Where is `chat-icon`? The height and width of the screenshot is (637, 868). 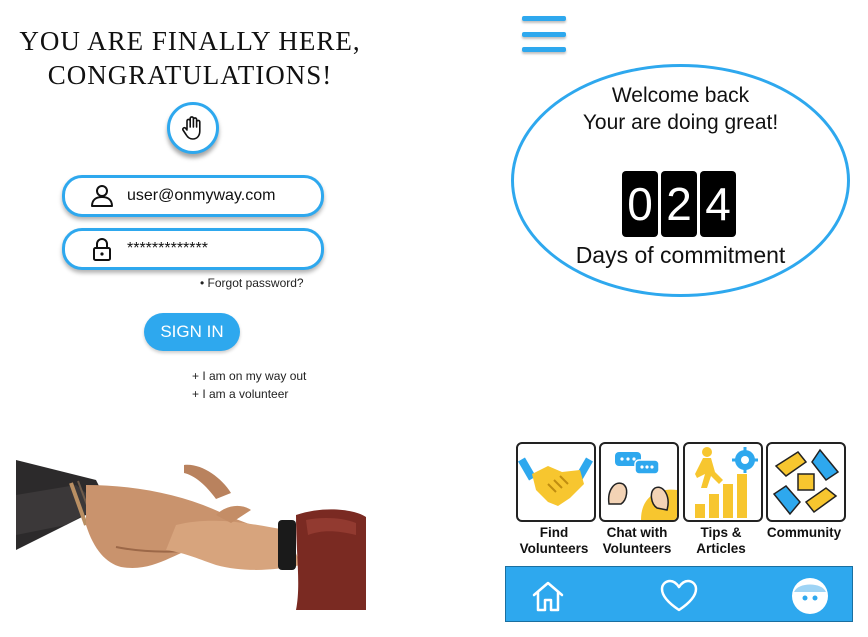 chat-icon is located at coordinates (642, 486).